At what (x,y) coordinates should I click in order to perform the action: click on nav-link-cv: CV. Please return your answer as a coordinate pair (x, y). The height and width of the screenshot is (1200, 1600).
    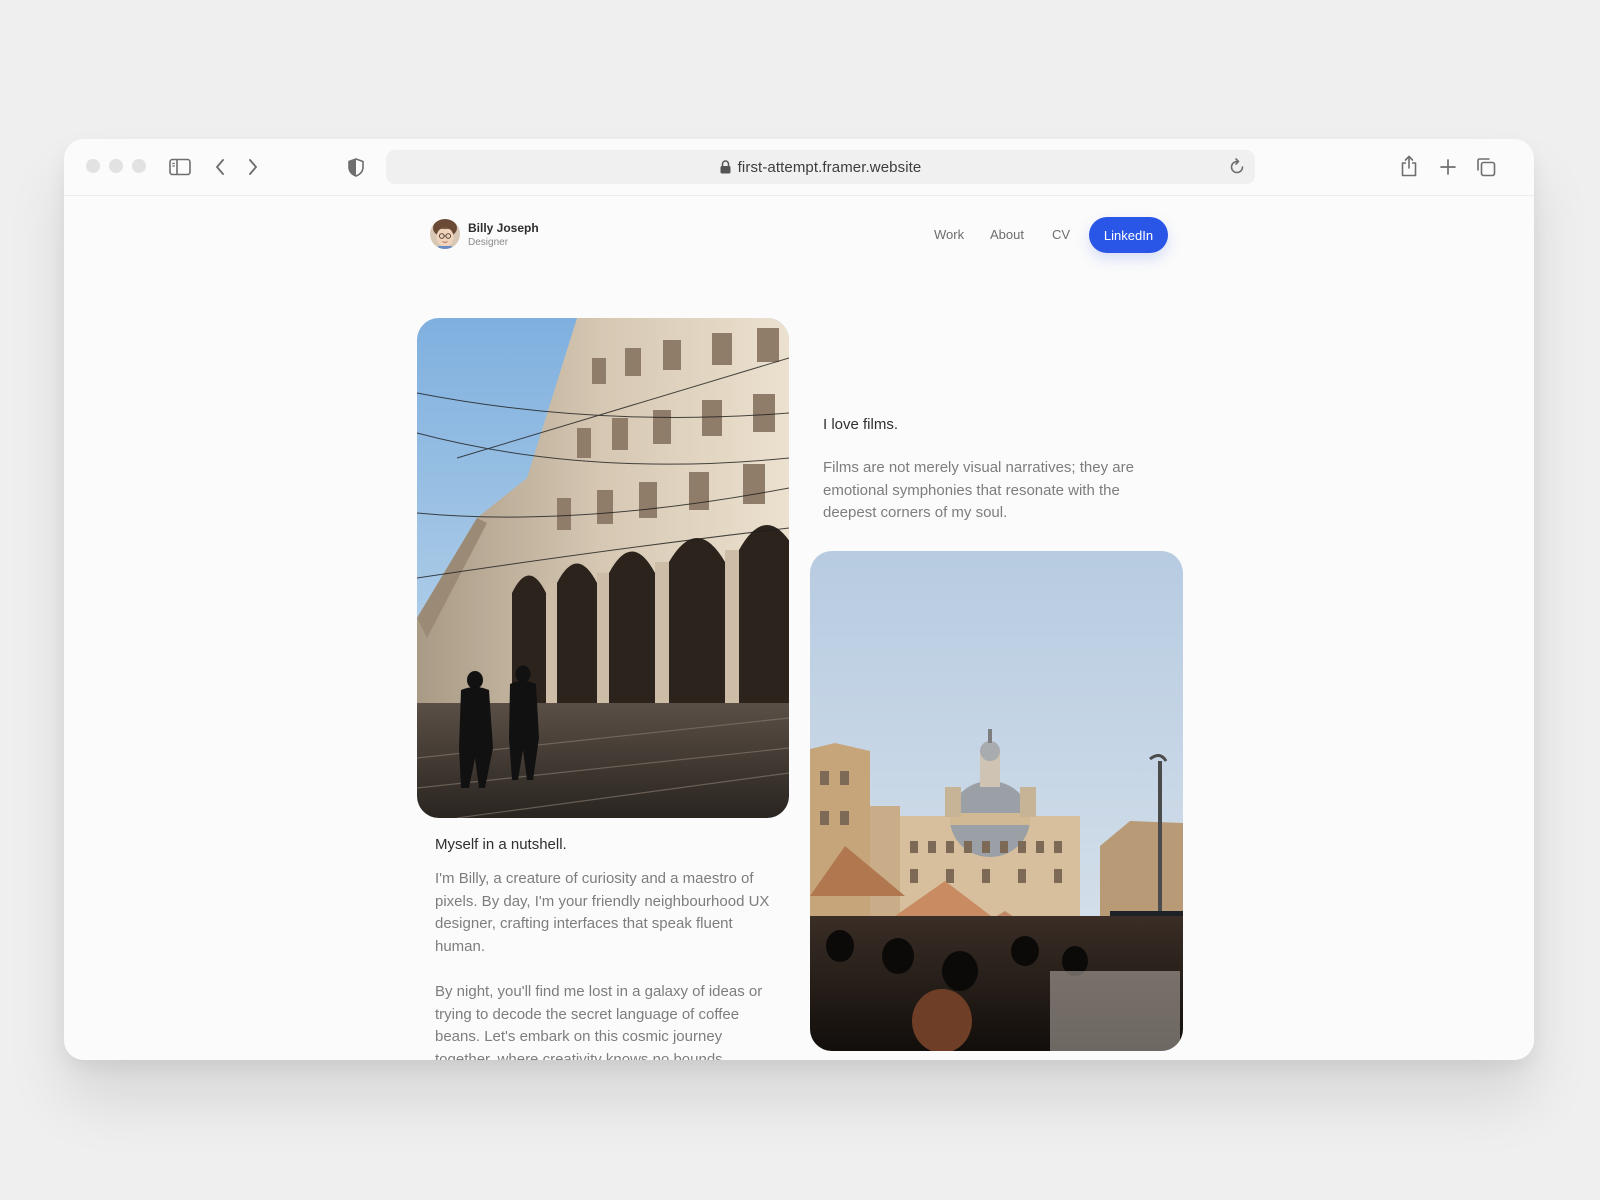
    Looking at the image, I should click on (1061, 234).